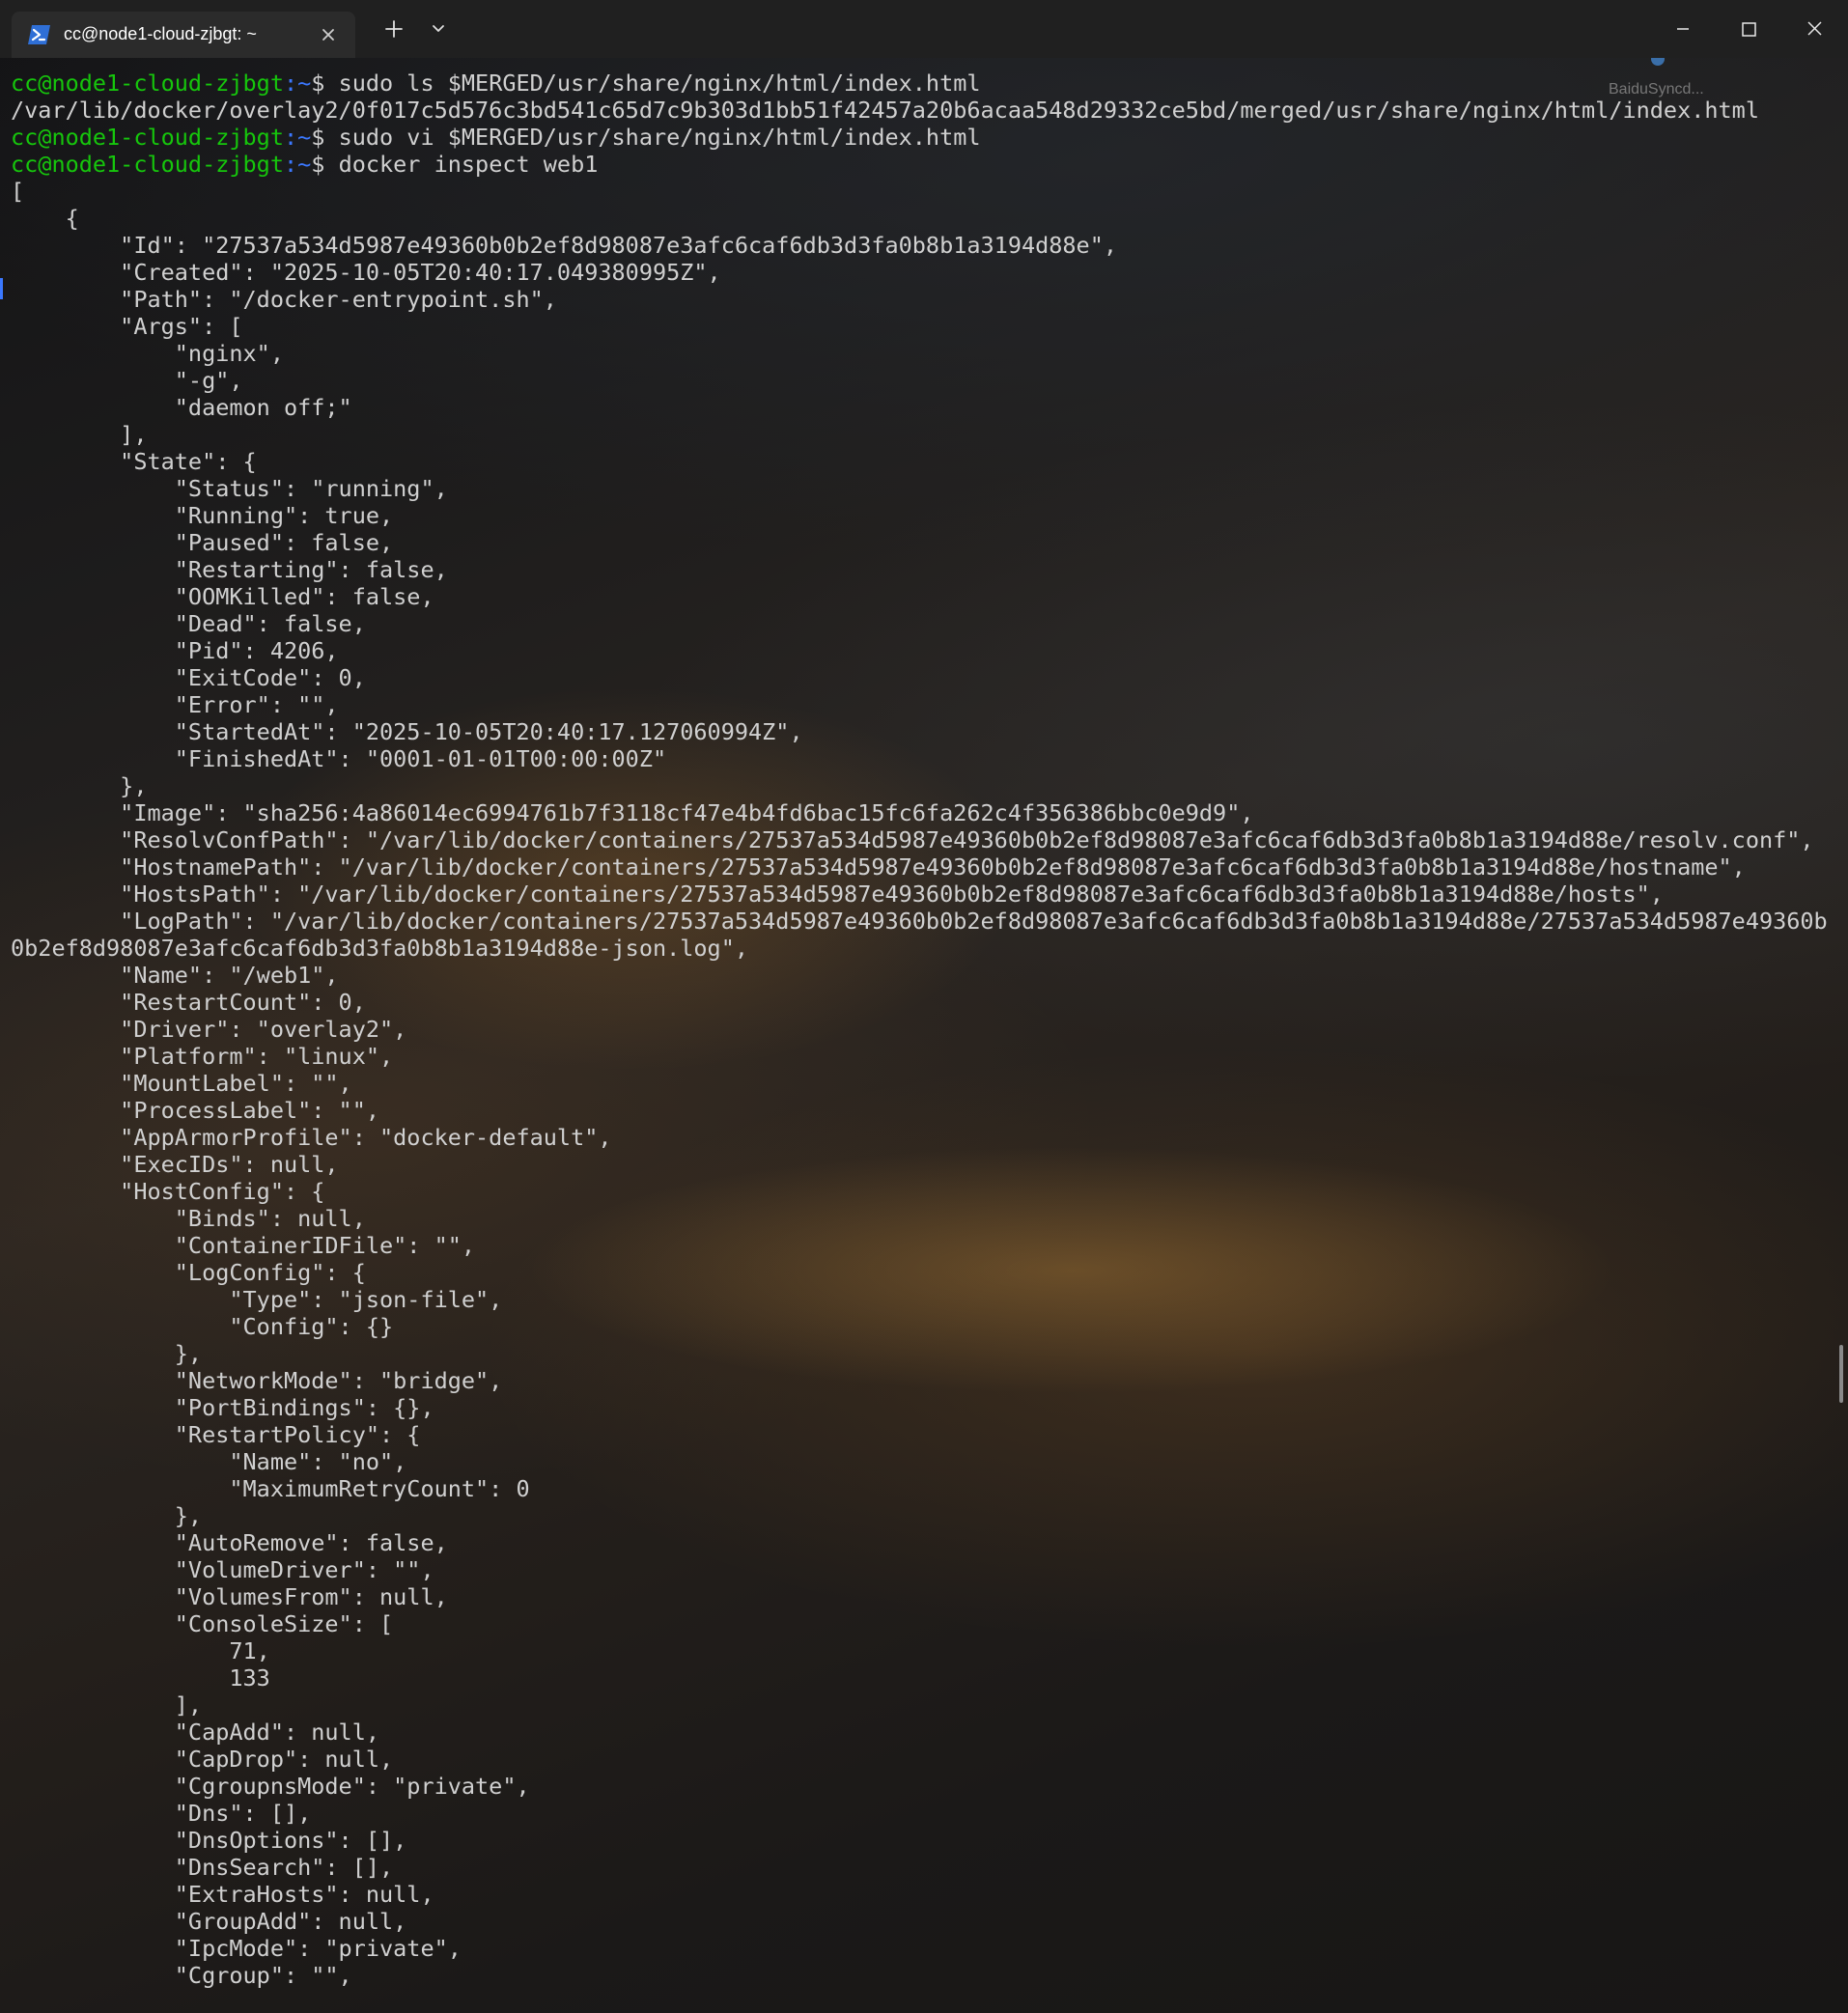 The height and width of the screenshot is (2013, 1848). What do you see at coordinates (203, 1759) in the screenshot?
I see `output-line: "CapDrop": null,` at bounding box center [203, 1759].